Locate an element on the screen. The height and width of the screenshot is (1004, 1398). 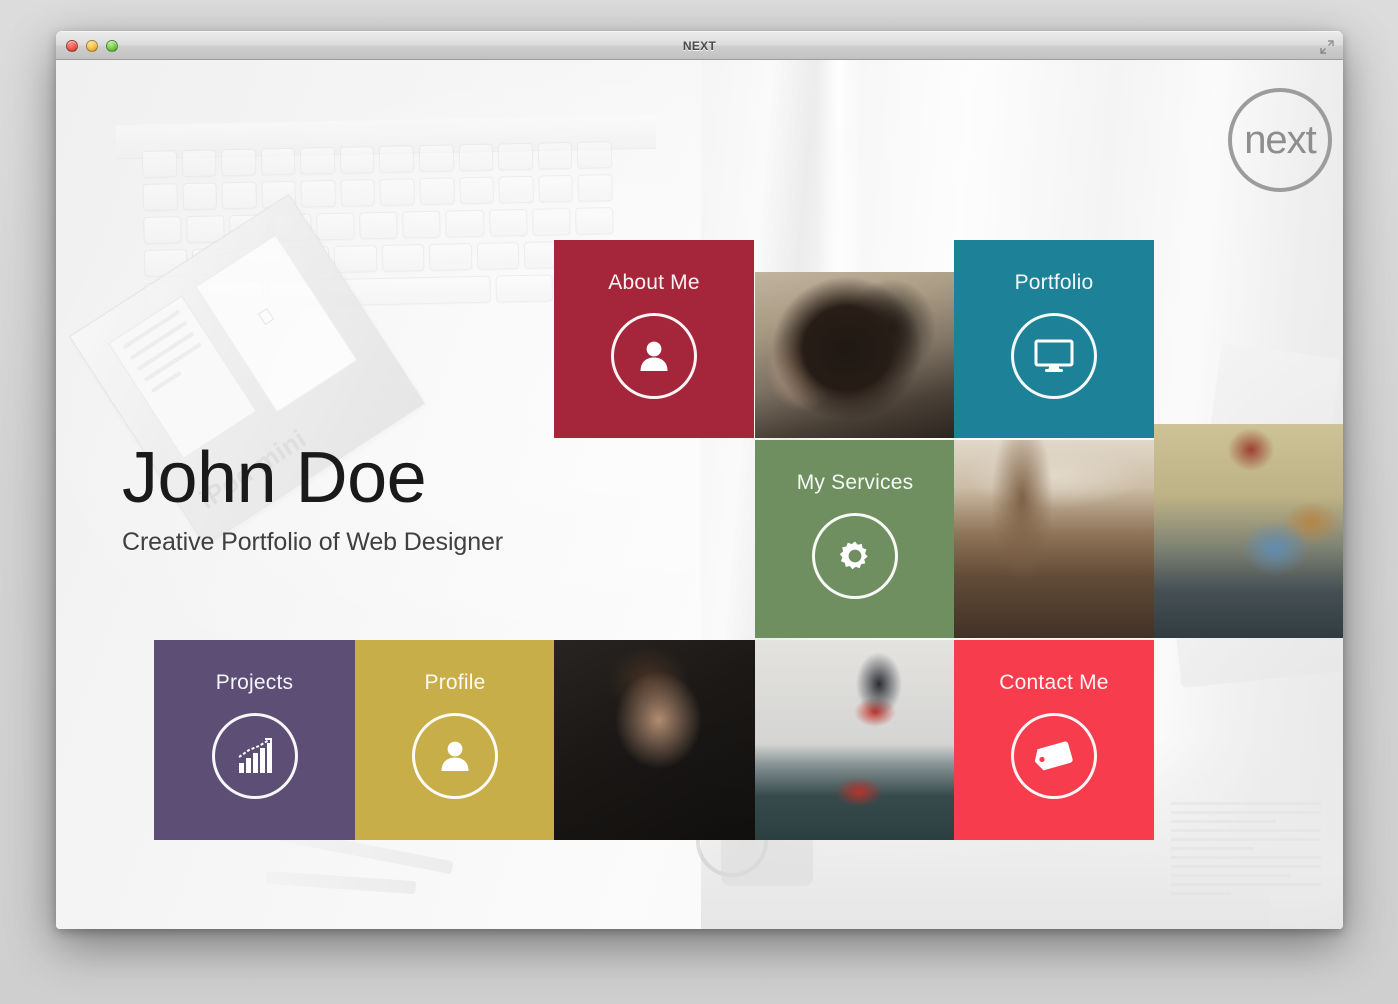
zoom-button is located at coordinates (112, 45).